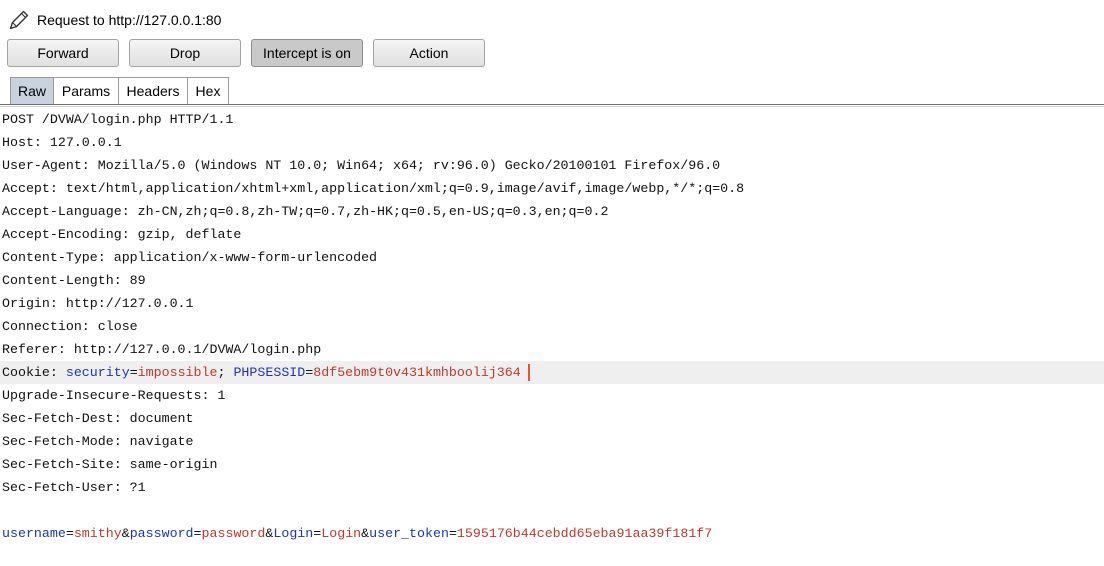 Image resolution: width=1104 pixels, height=566 pixels. Describe the element at coordinates (552, 142) in the screenshot. I see `header-line-host: Host: 127.0.0.1` at that location.